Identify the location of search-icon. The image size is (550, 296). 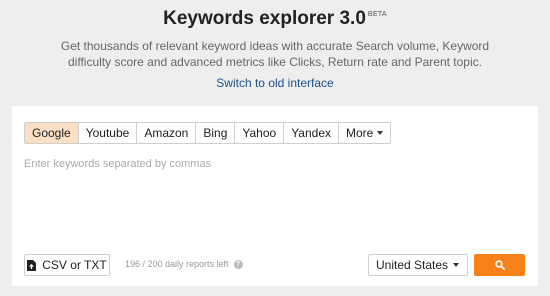
(499, 265).